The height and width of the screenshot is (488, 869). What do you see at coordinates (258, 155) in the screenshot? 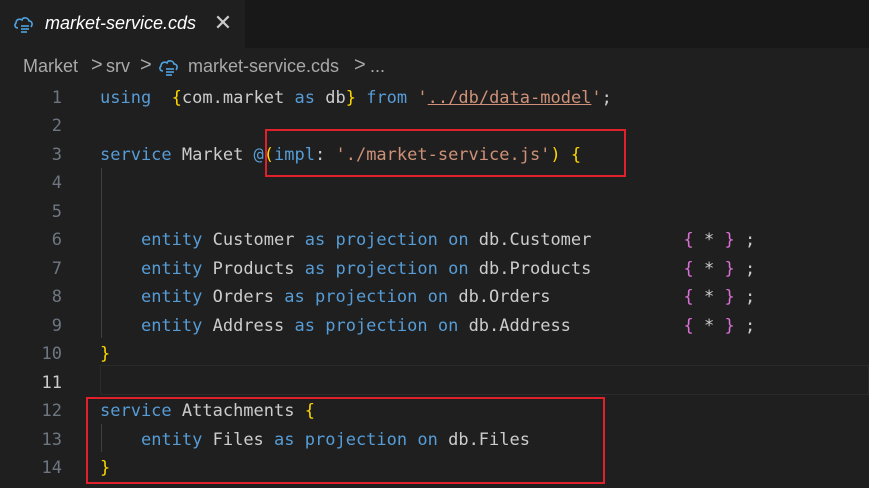
I see `code-token: @` at bounding box center [258, 155].